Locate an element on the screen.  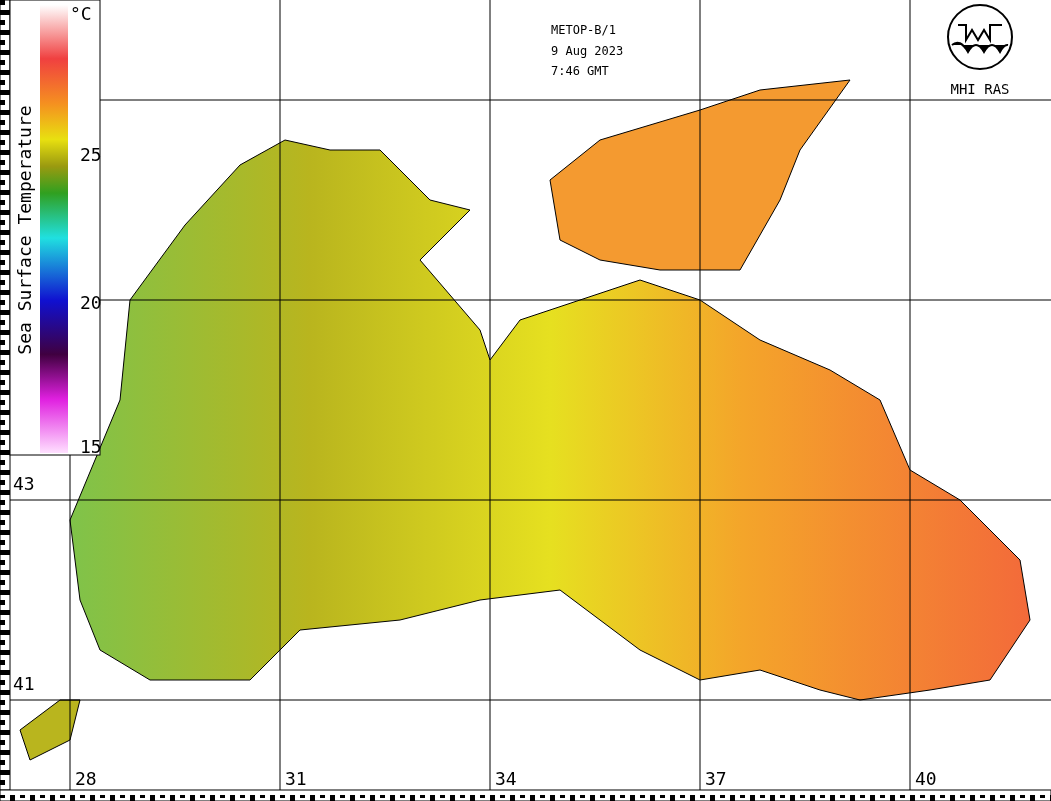
satellite-label: METOP-B/1 is located at coordinates (584, 30).